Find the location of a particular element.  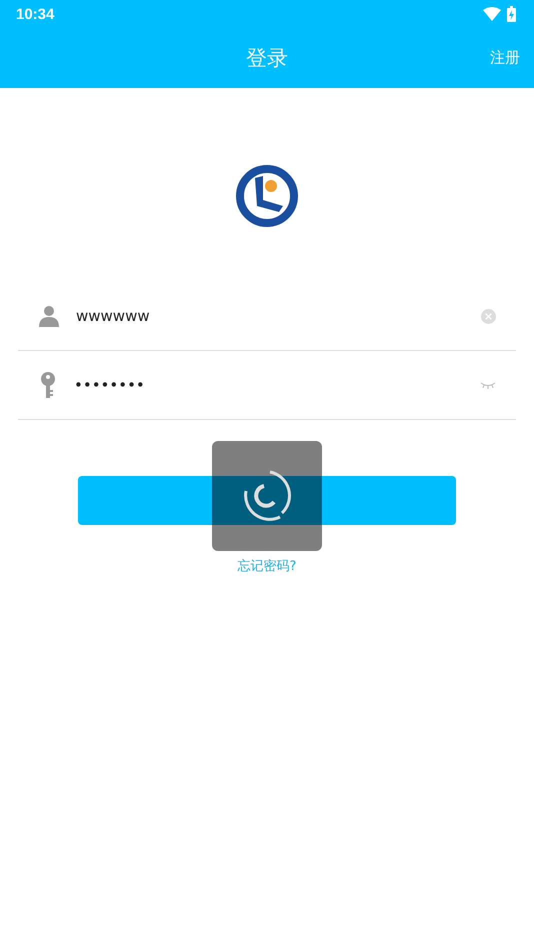

status-time: 10:34 is located at coordinates (35, 14).